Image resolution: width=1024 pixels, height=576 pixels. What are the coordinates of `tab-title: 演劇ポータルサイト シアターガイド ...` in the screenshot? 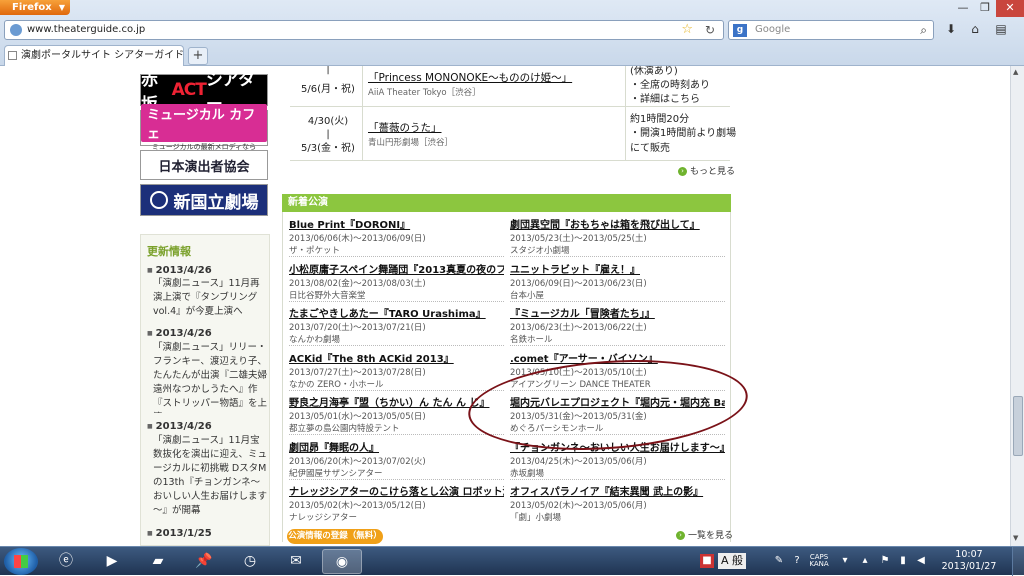 It's located at (102, 55).